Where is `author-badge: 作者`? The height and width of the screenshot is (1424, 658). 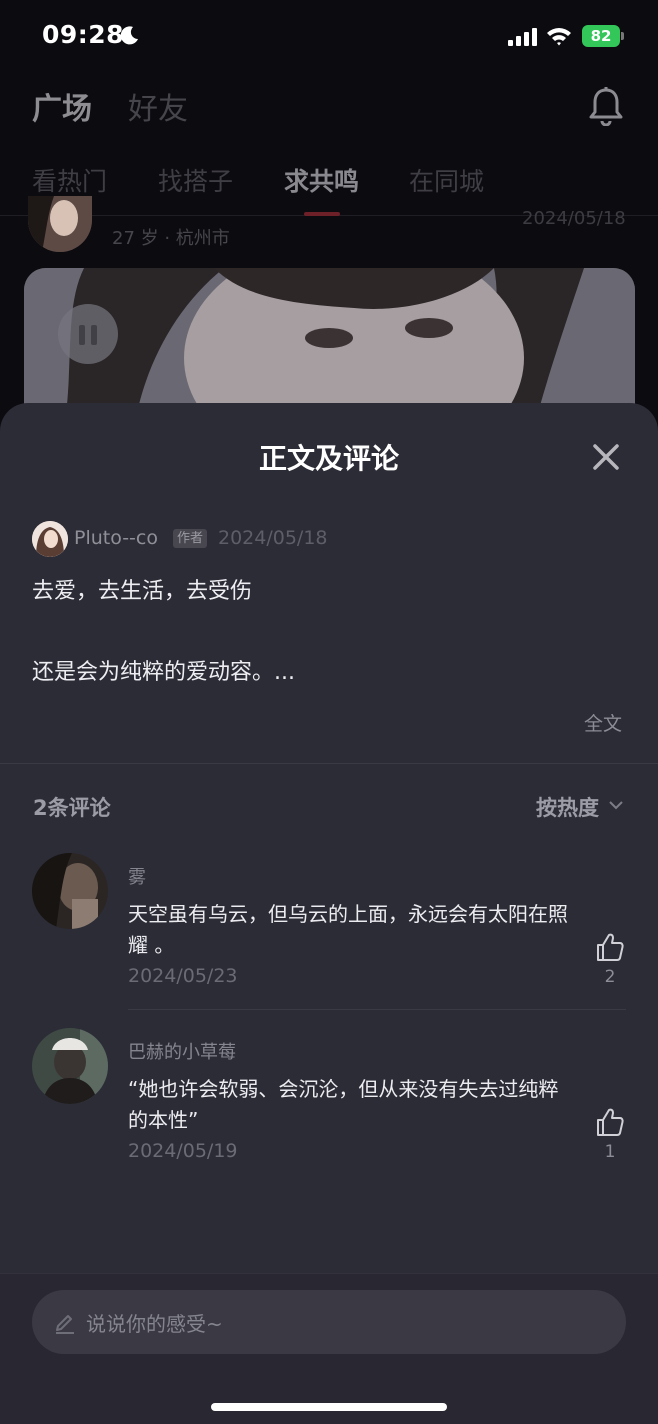 author-badge: 作者 is located at coordinates (190, 538).